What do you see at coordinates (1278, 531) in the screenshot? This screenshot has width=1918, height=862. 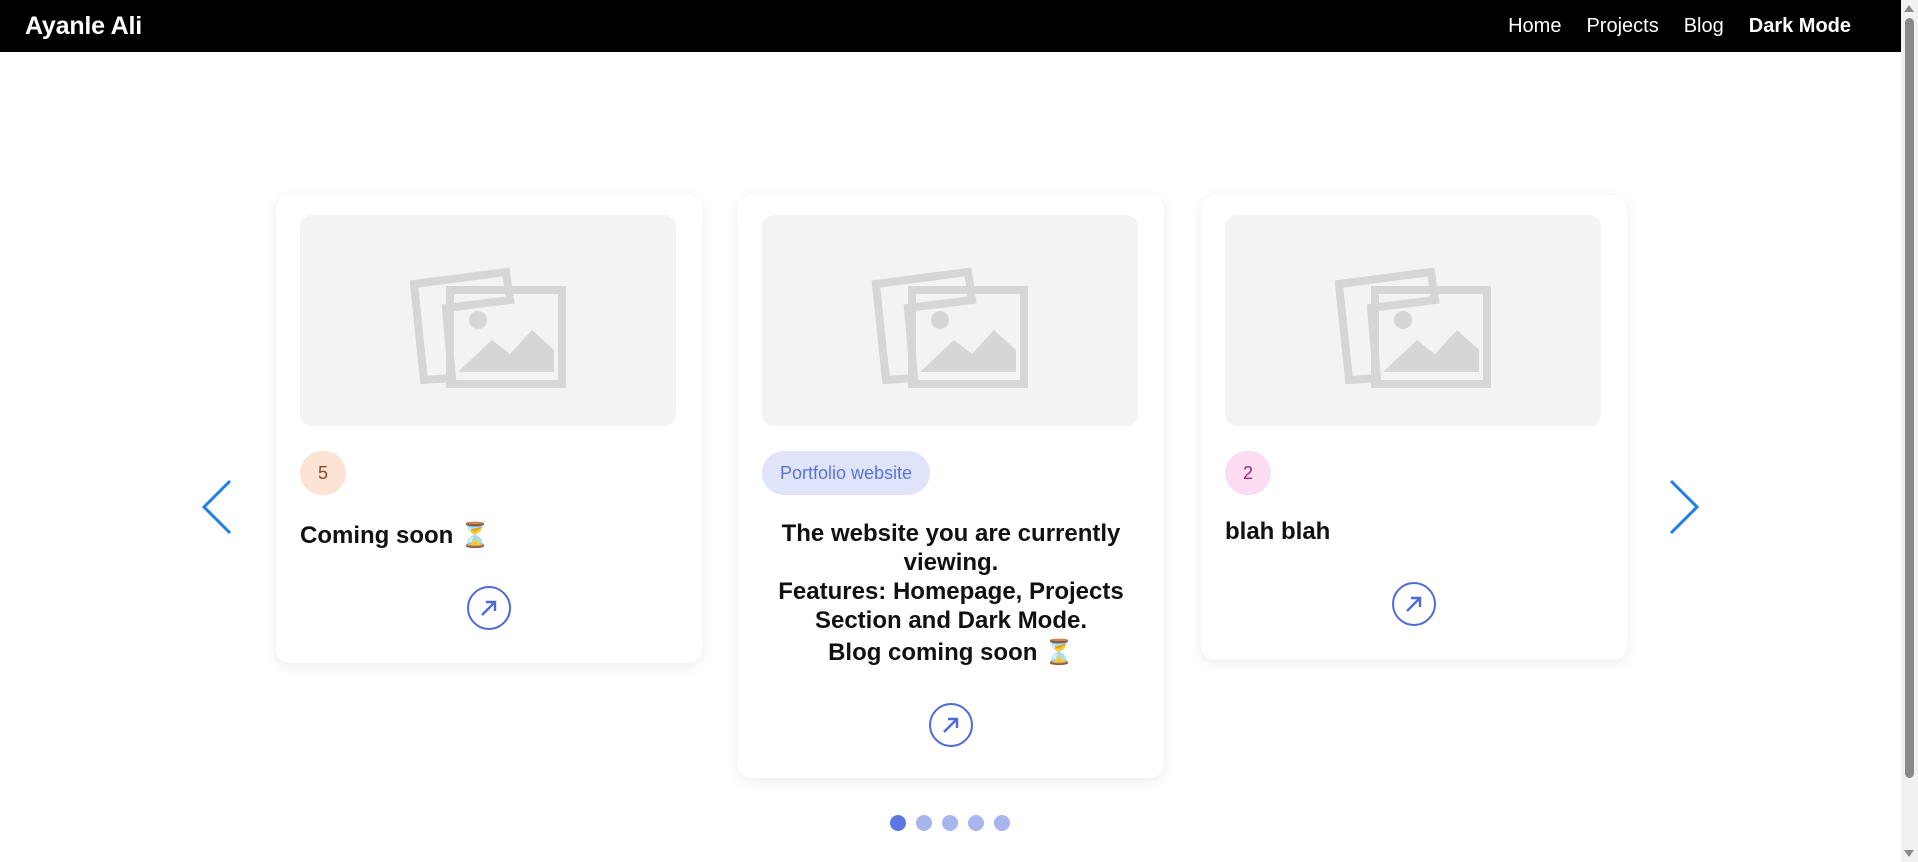 I see `project-title: blah blah` at bounding box center [1278, 531].